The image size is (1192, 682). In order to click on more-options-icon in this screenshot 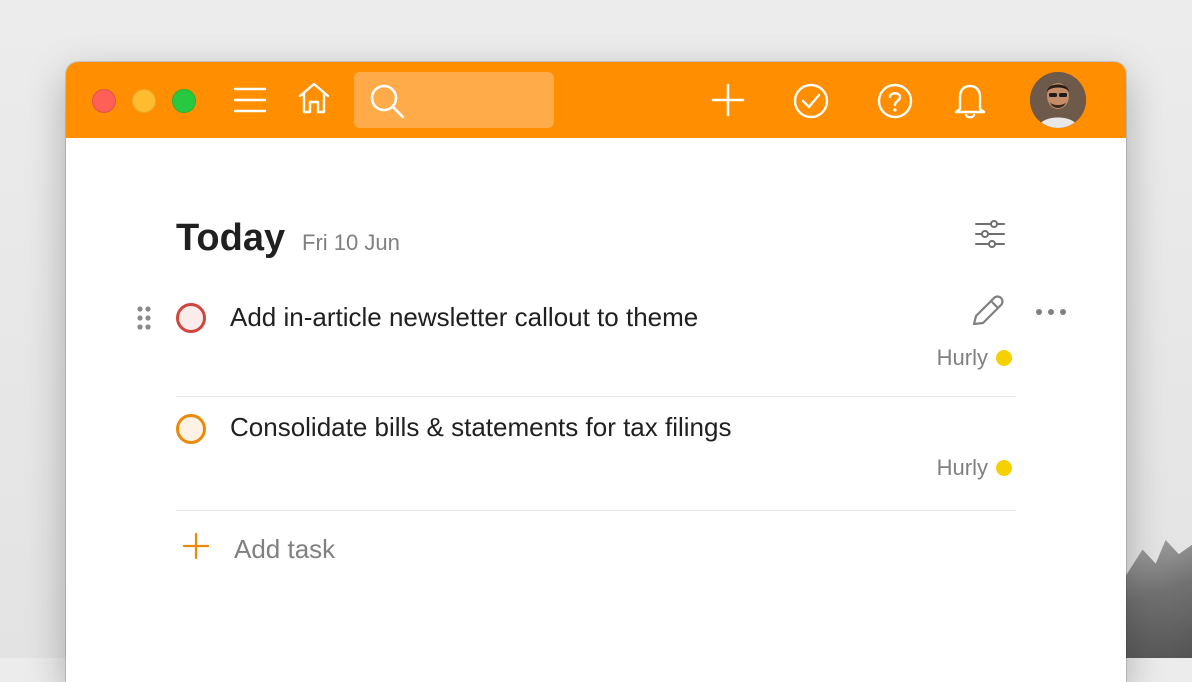, I will do `click(1051, 312)`.